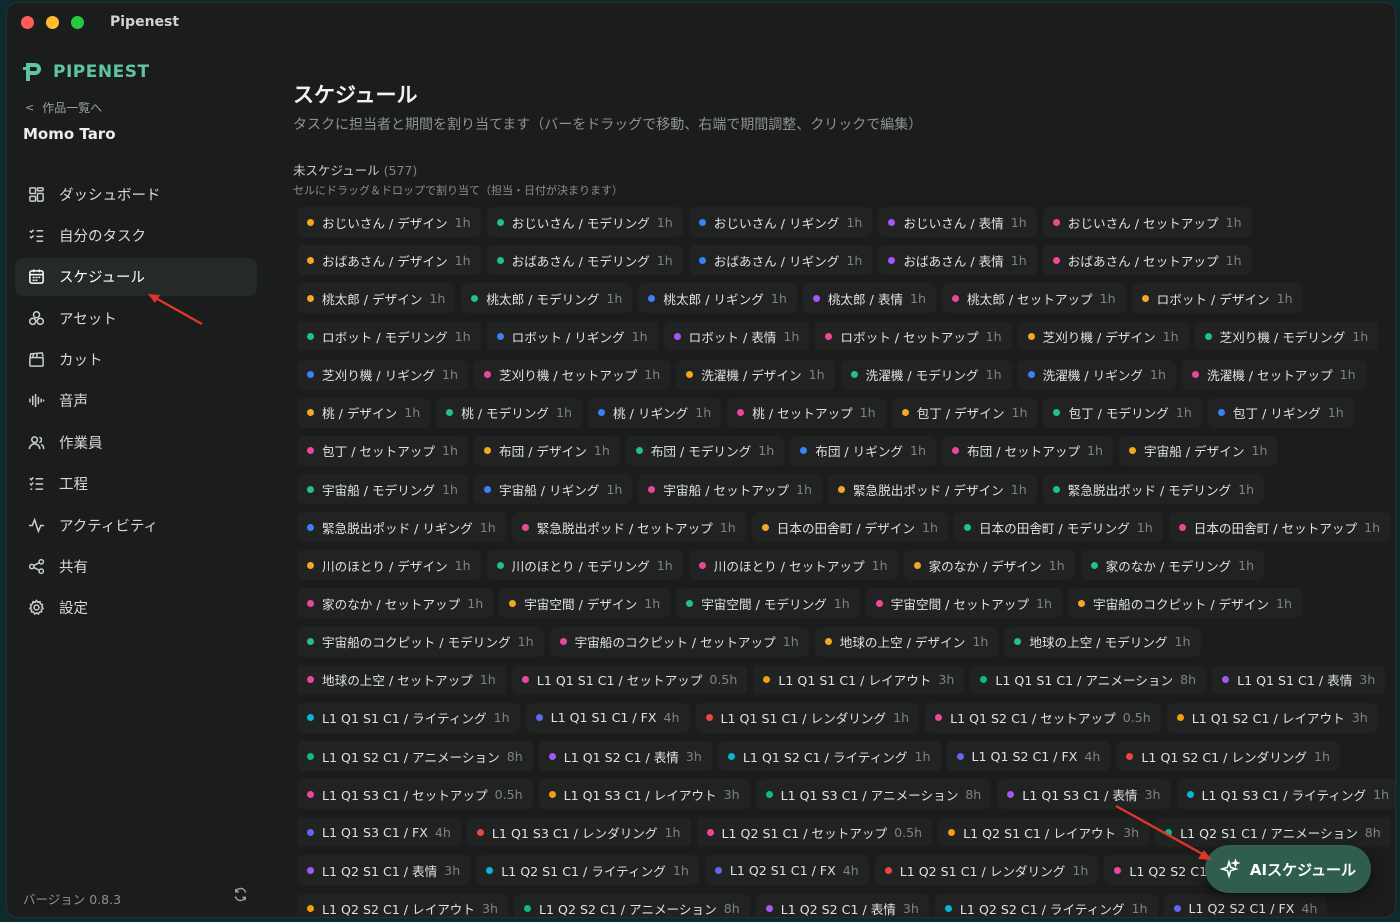  Describe the element at coordinates (389, 222) in the screenshot. I see `unscheduled-task-chip: おじいさん / デザイン 1h` at that location.